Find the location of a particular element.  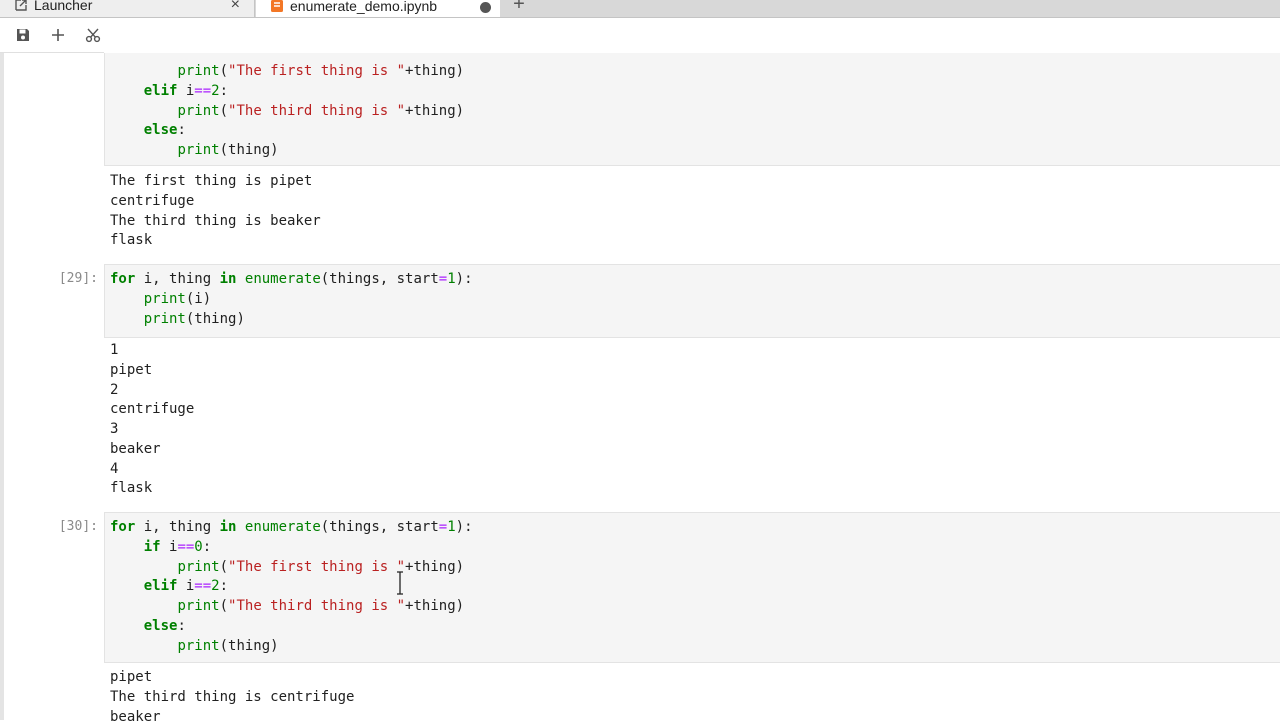

add-tab-button: + is located at coordinates (519, 8).